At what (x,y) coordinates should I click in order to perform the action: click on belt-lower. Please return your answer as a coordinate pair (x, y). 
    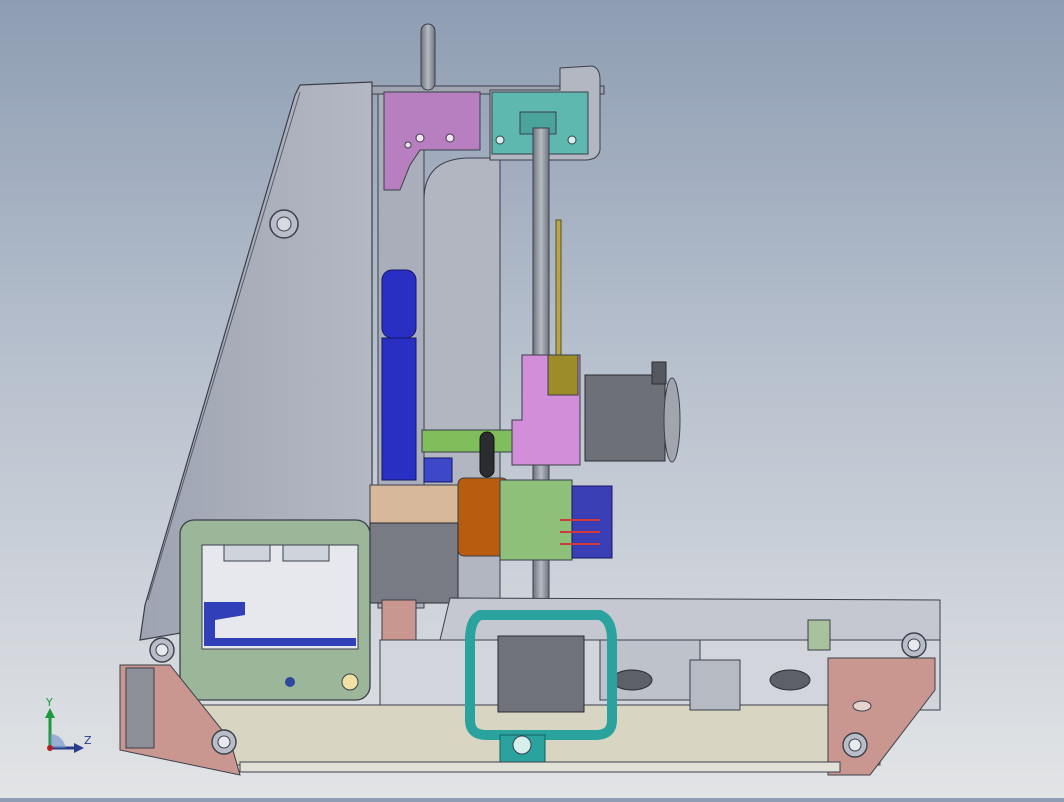
    Looking at the image, I should click on (399, 409).